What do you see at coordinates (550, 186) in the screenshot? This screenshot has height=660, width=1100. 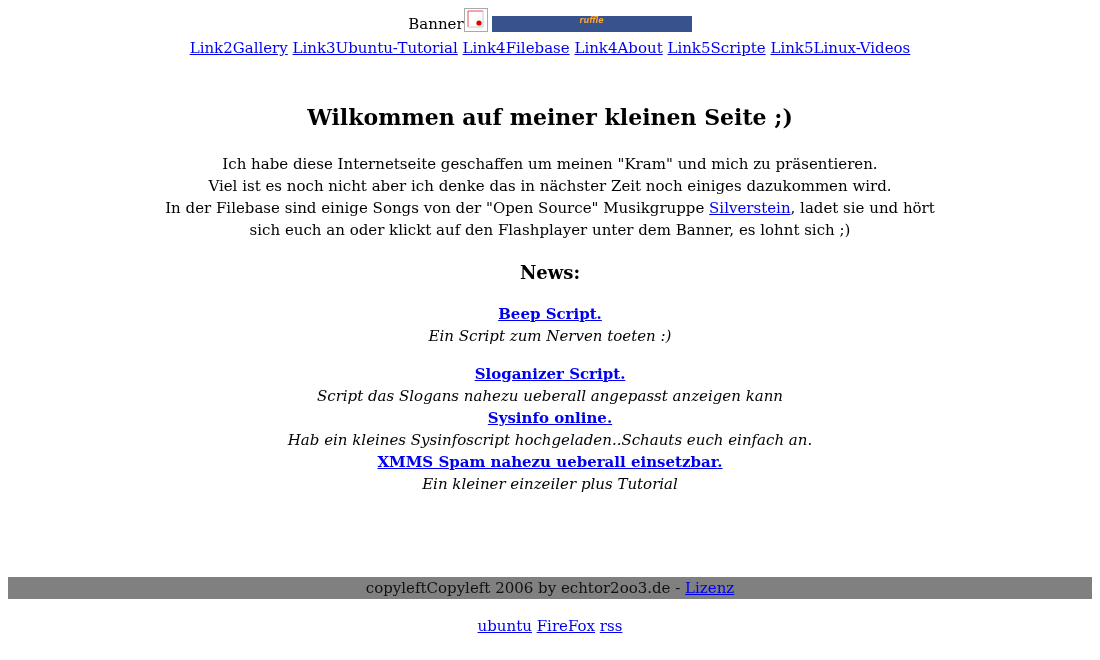 I see `intro-text: Viel ist es noch nicht aber ich denke das in nächster Zeit noch einiges dazukommen wird.` at bounding box center [550, 186].